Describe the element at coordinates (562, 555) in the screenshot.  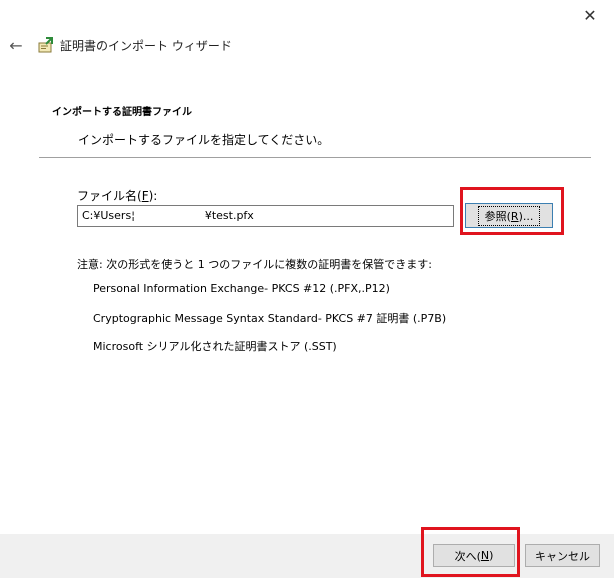
I see `cancel-button: キャンセル` at that location.